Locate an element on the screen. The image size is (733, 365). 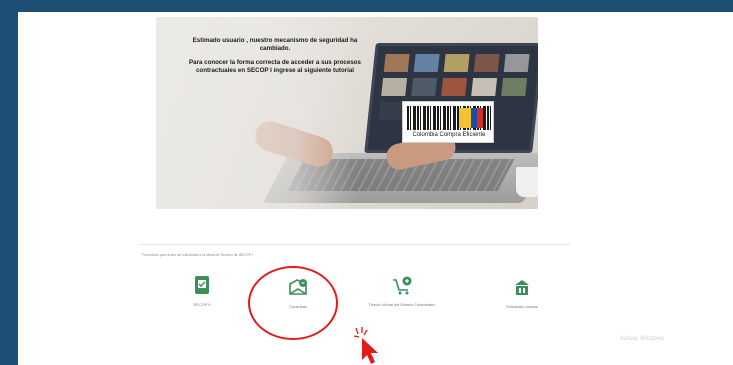
divider is located at coordinates (355, 244).